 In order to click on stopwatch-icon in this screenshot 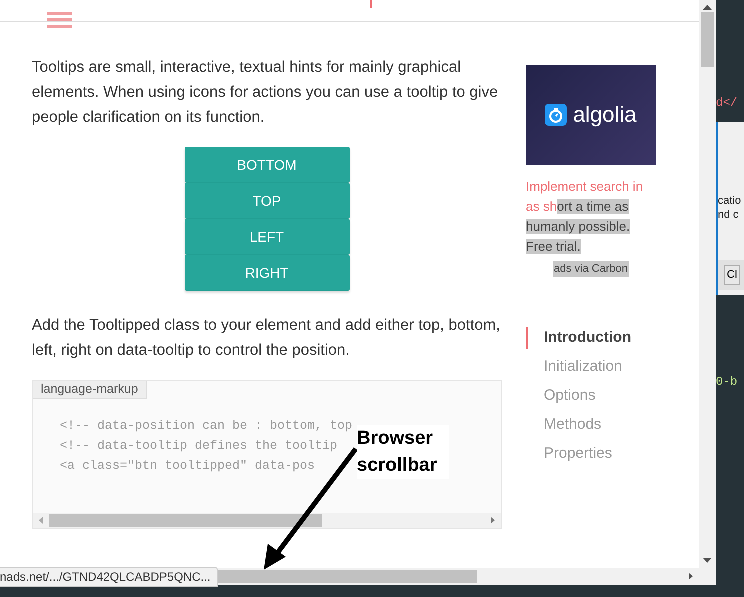, I will do `click(556, 115)`.